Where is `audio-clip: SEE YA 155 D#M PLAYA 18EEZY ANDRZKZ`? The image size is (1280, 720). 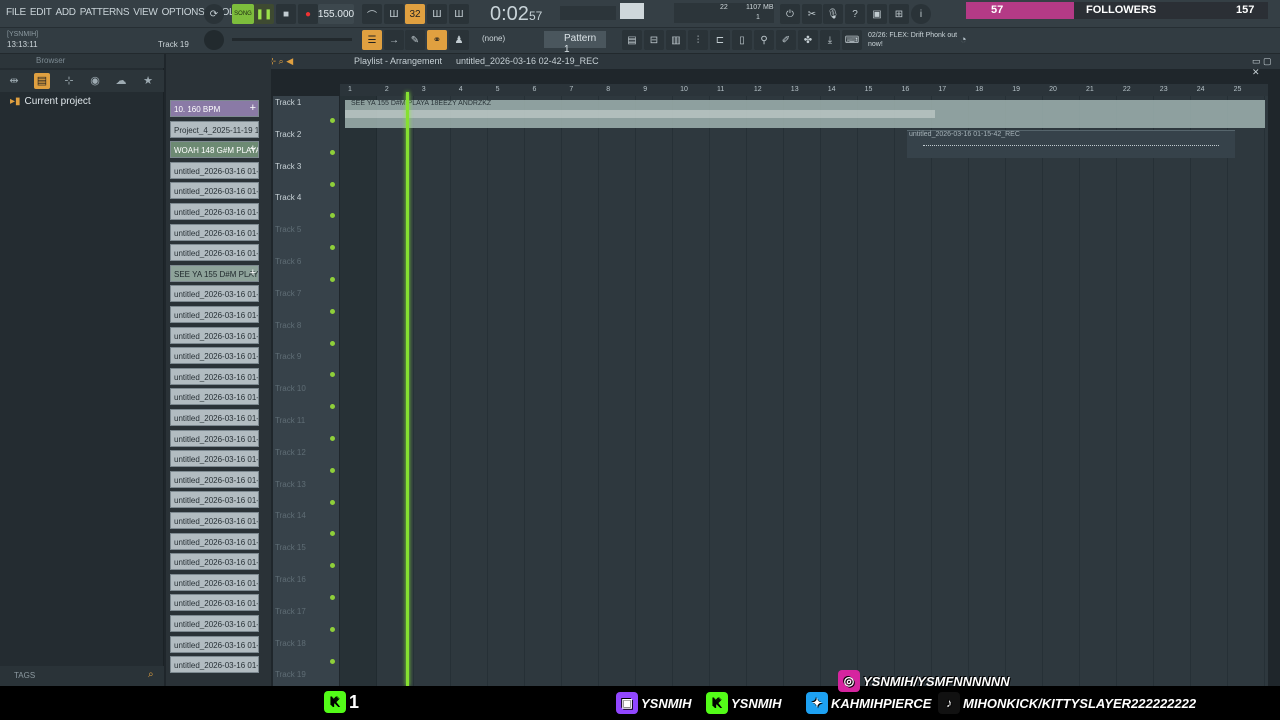
audio-clip: SEE YA 155 D#M PLAYA 18EEZY ANDRZKZ is located at coordinates (805, 114).